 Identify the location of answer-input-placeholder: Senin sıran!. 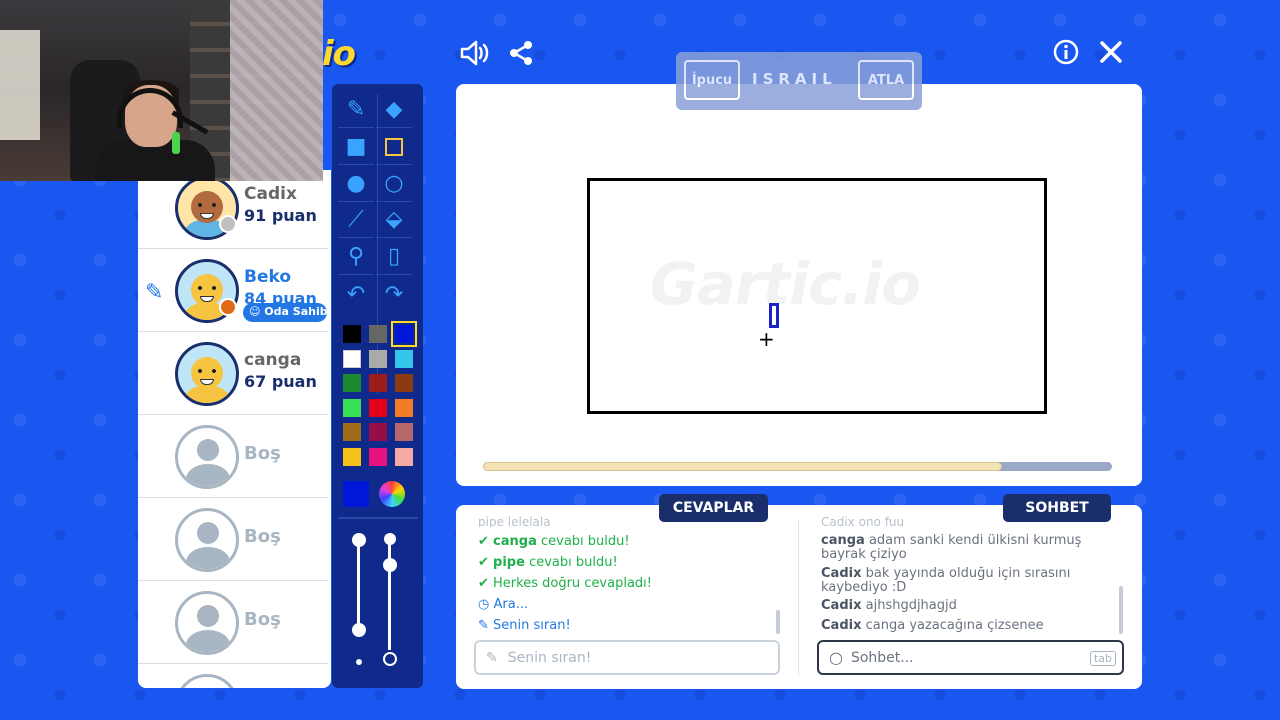
(549, 657).